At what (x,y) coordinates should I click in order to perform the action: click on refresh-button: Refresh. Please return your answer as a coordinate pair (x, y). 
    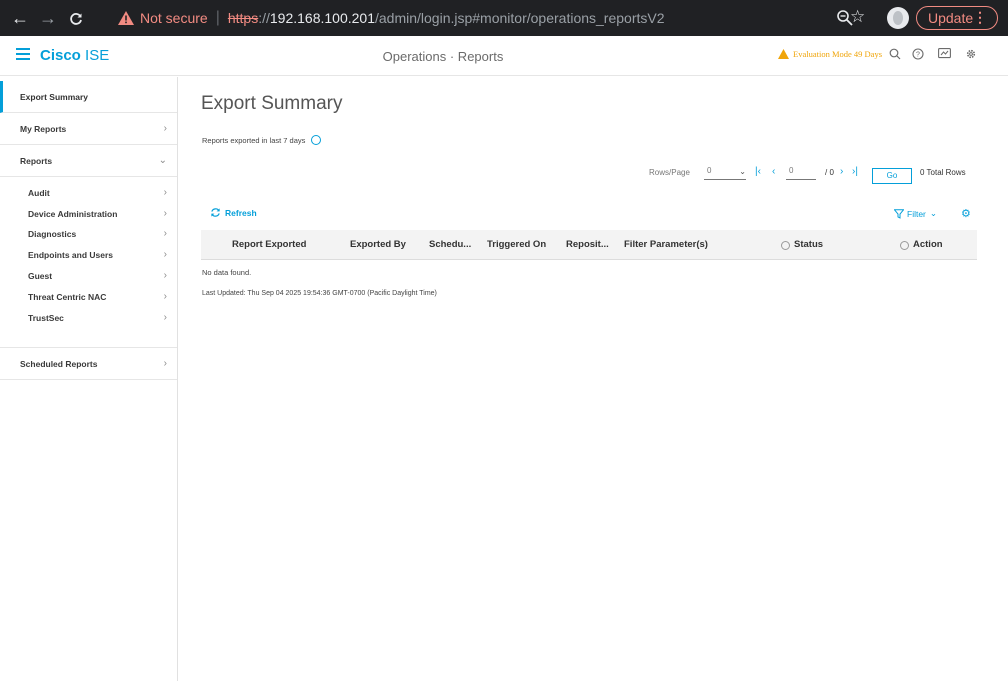
    Looking at the image, I should click on (233, 212).